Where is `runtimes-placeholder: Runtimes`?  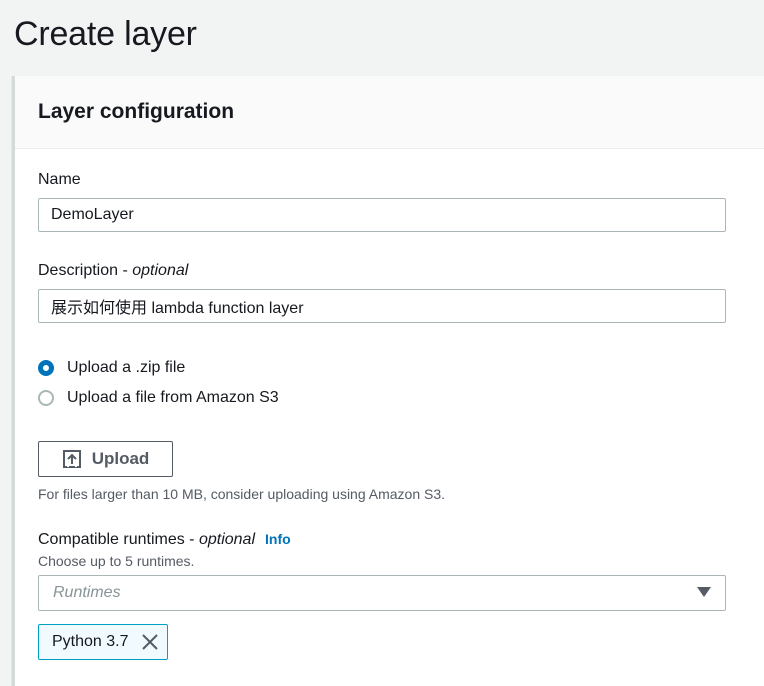 runtimes-placeholder: Runtimes is located at coordinates (87, 592).